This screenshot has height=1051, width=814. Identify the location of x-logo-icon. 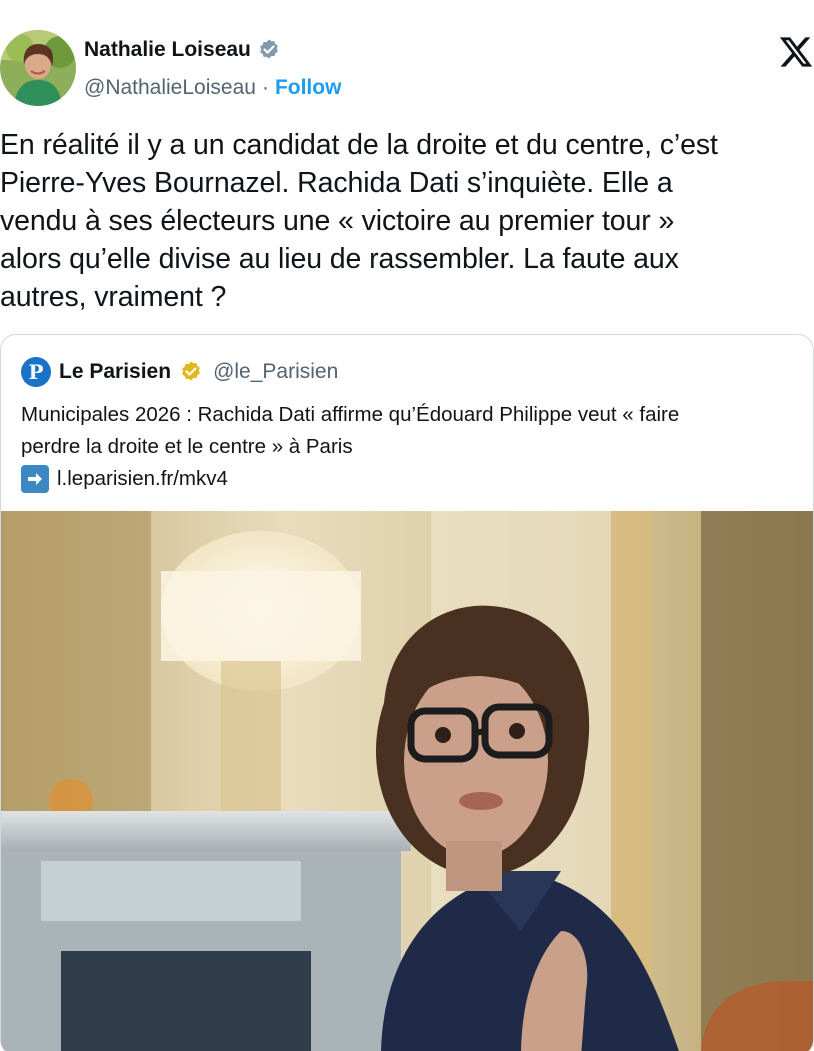
(796, 52).